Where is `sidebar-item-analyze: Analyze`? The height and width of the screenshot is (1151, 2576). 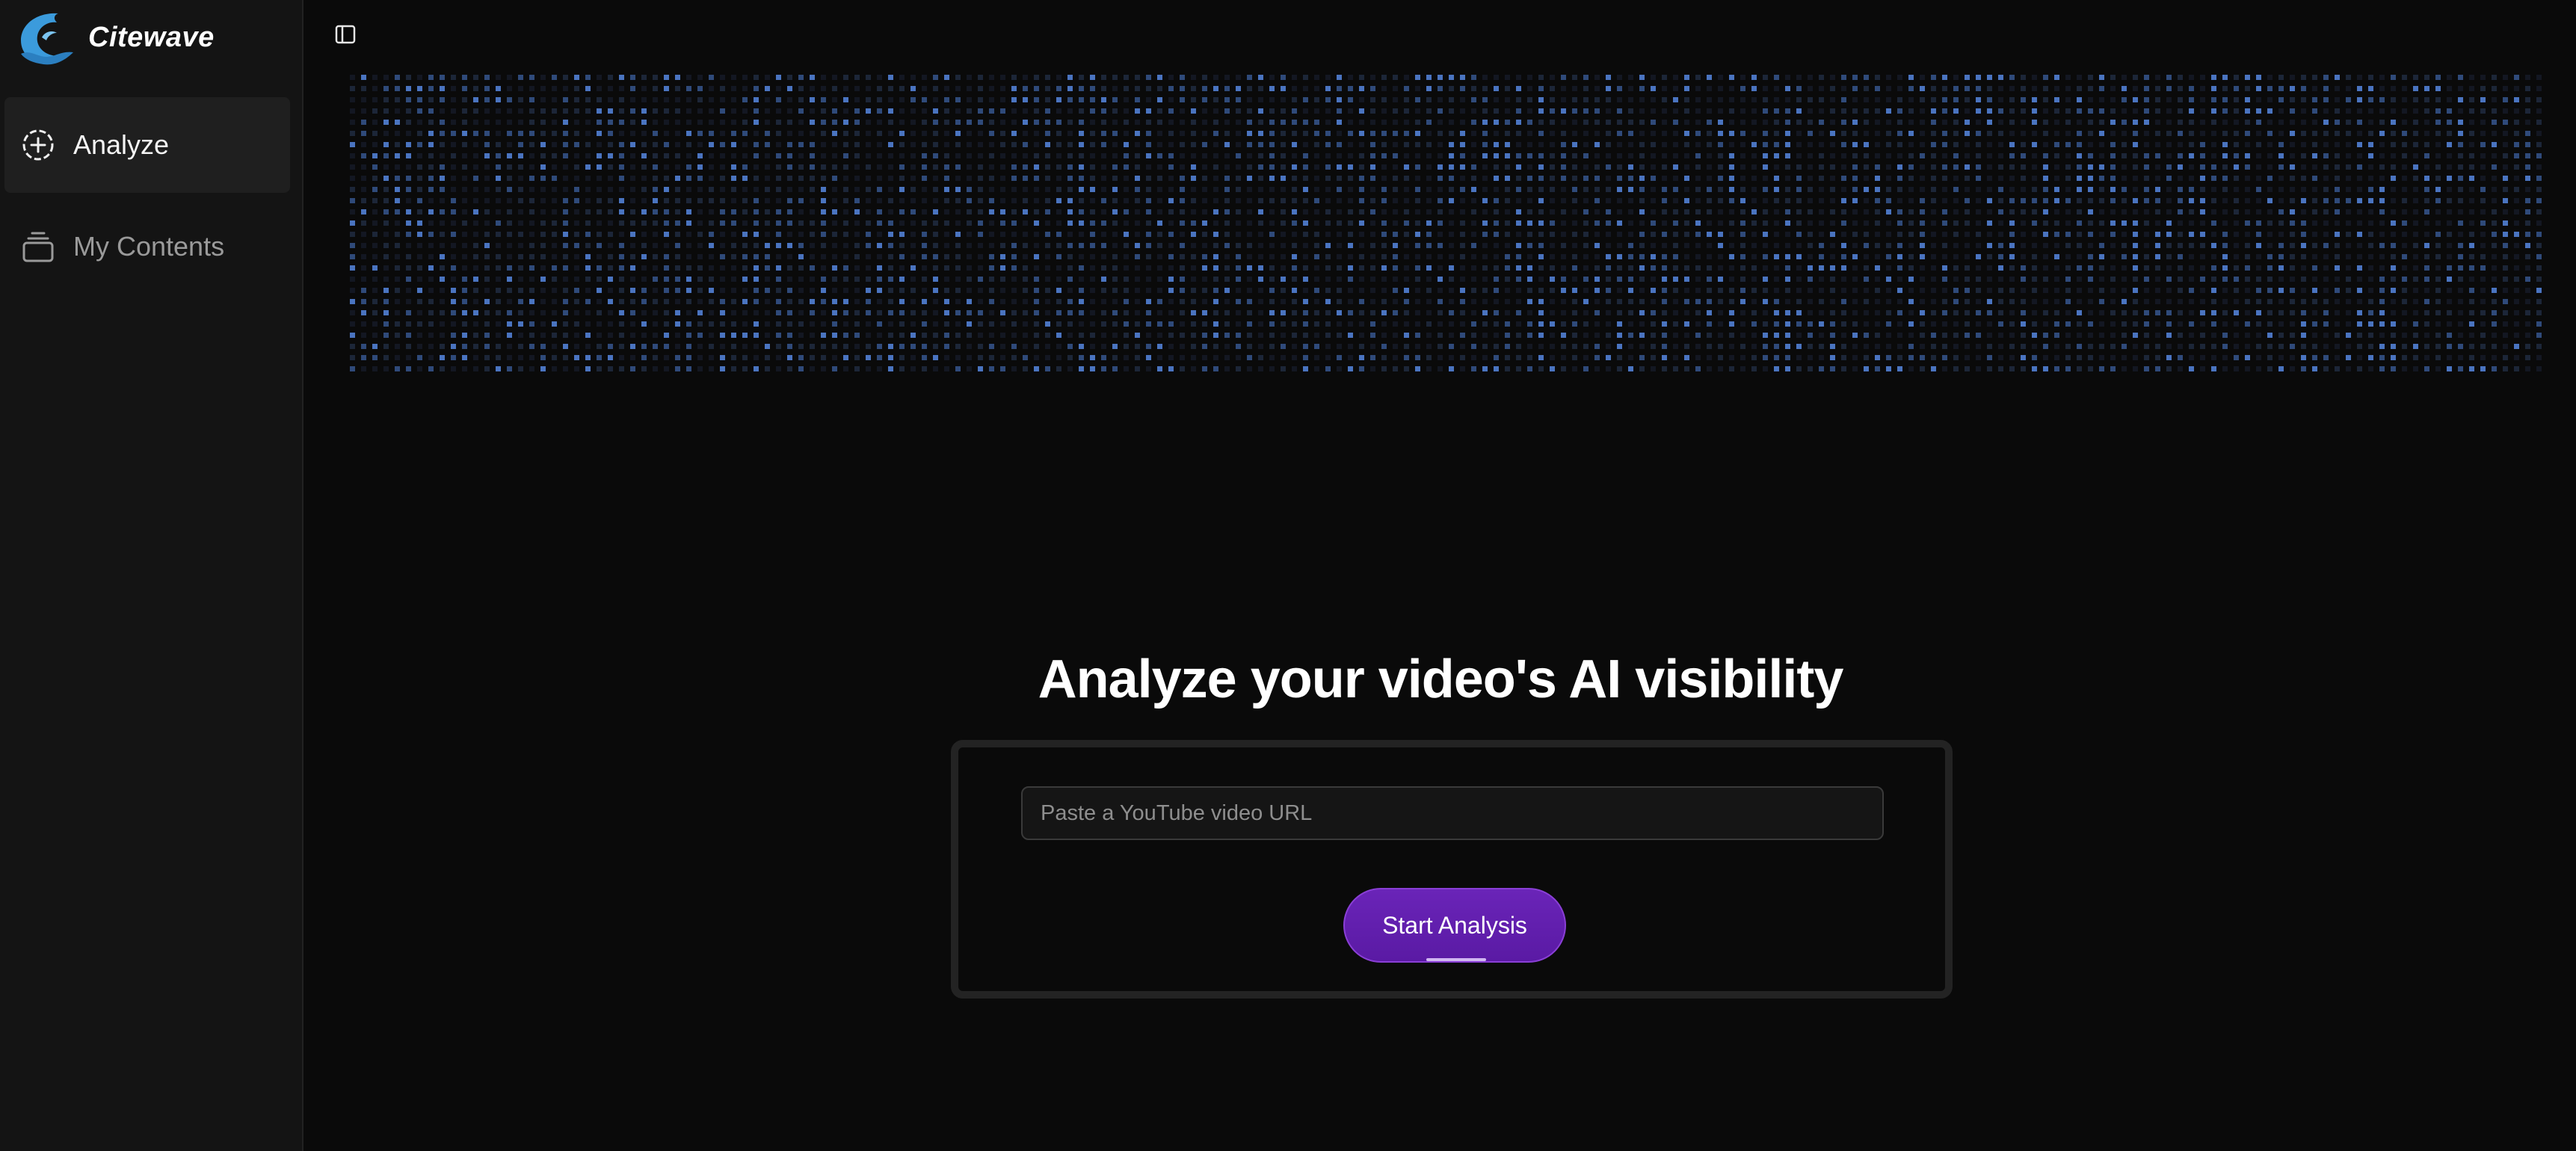 sidebar-item-analyze: Analyze is located at coordinates (147, 145).